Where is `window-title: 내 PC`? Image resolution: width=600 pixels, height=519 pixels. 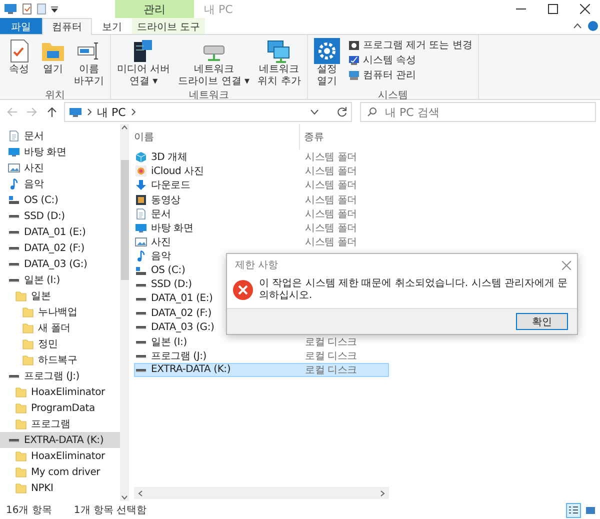
window-title: 내 PC is located at coordinates (218, 9).